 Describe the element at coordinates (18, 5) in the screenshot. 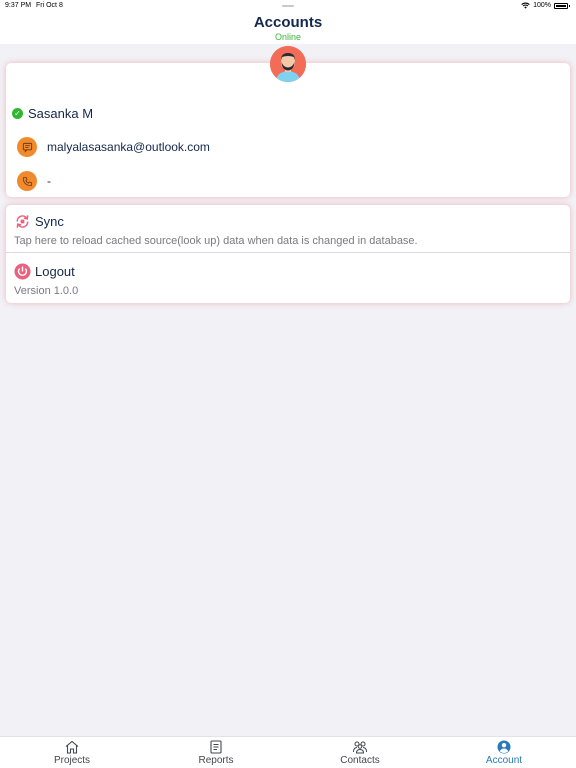

I see `status-time: 9:37 PM` at that location.